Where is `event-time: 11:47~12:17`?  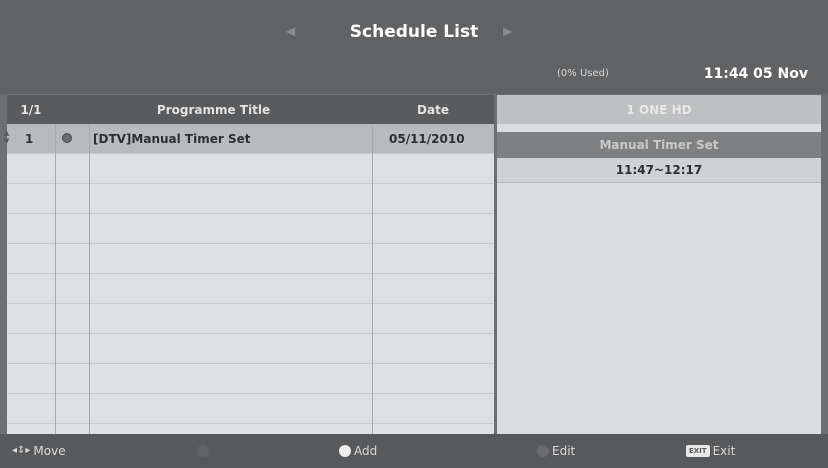 event-time: 11:47~12:17 is located at coordinates (659, 170).